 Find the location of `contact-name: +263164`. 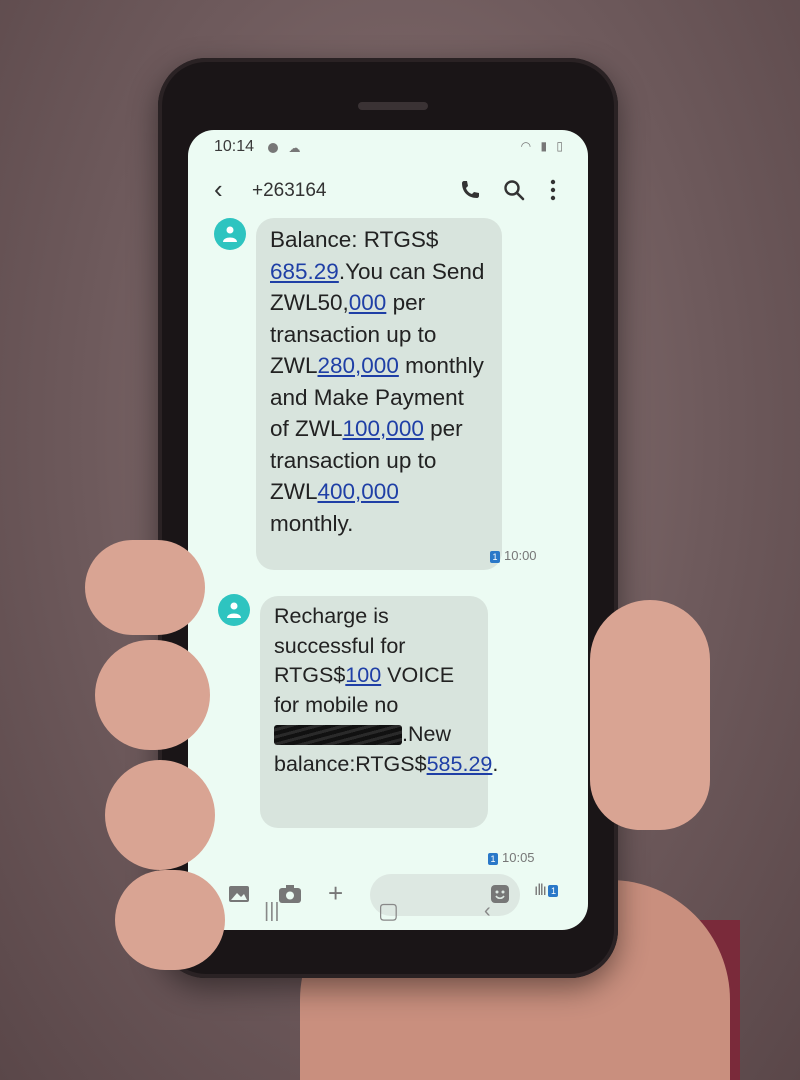

contact-name: +263164 is located at coordinates (289, 190).